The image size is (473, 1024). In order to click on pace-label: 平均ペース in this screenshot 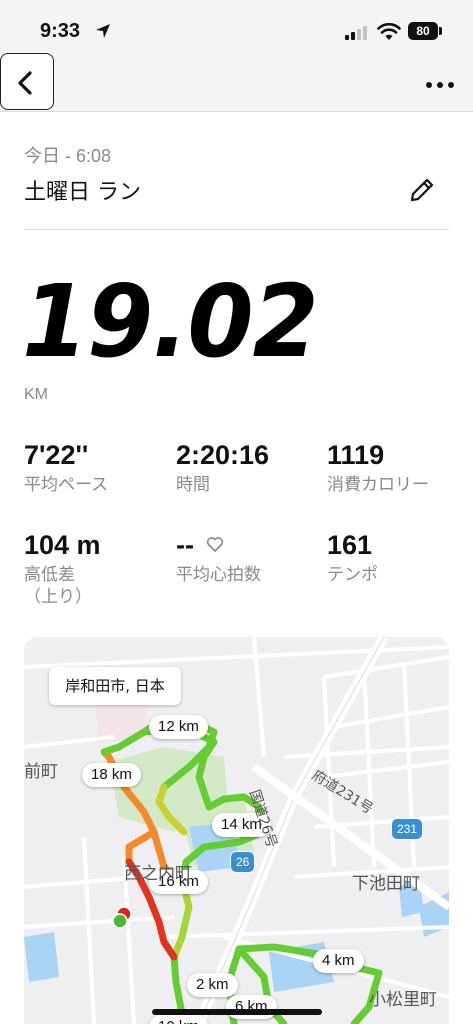, I will do `click(66, 485)`.